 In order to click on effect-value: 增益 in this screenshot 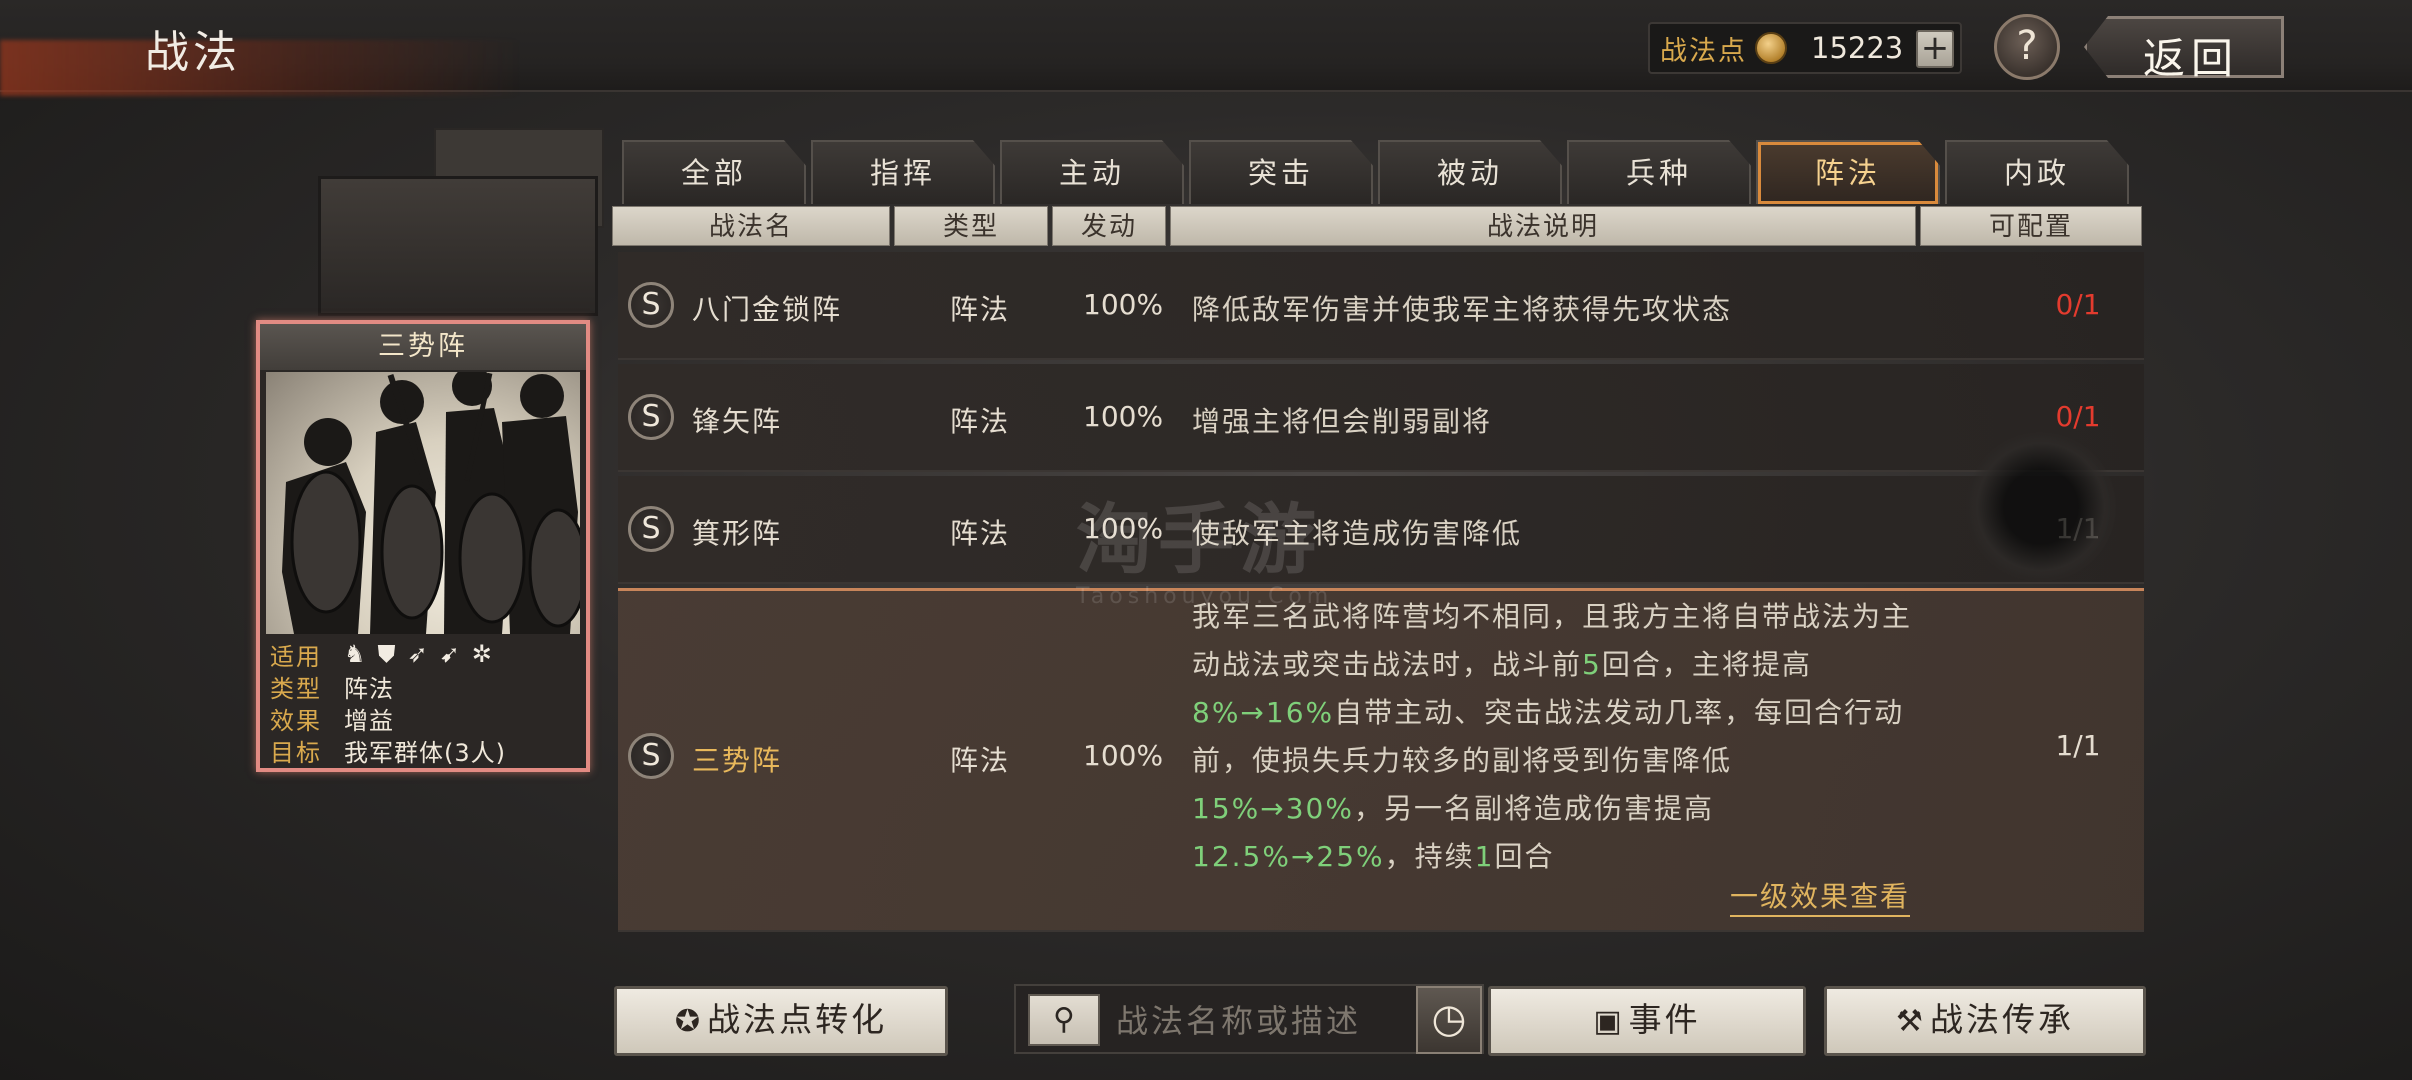, I will do `click(369, 720)`.